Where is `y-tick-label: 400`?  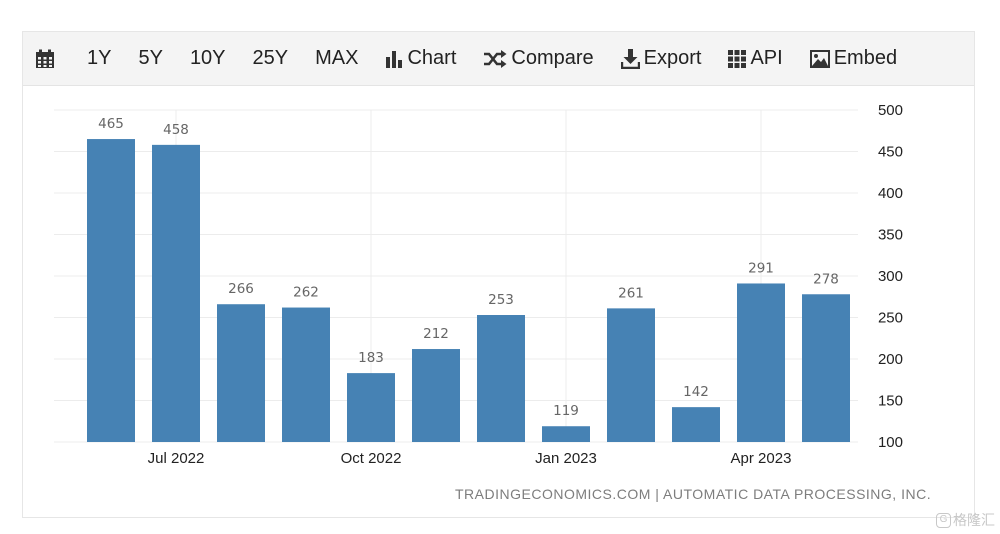 y-tick-label: 400 is located at coordinates (890, 193).